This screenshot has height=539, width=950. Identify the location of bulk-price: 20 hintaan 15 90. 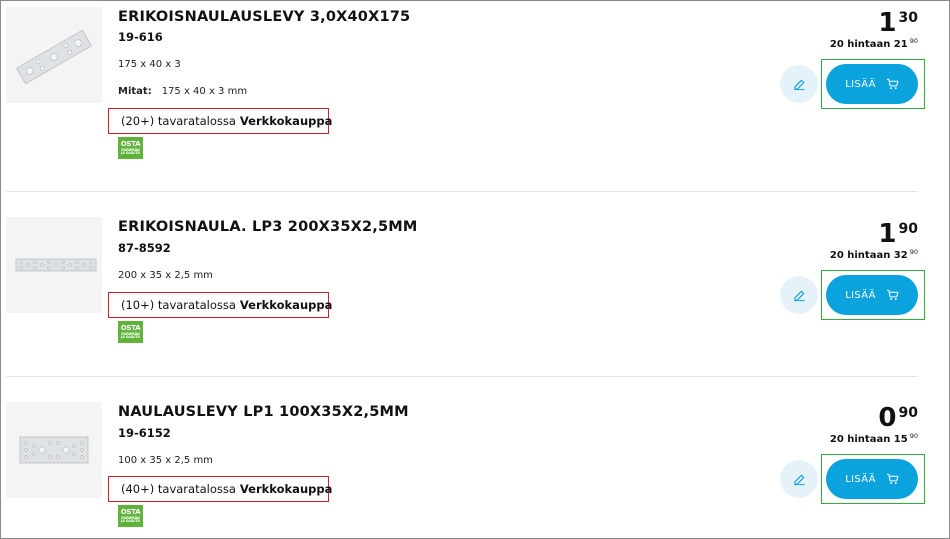
(873, 438).